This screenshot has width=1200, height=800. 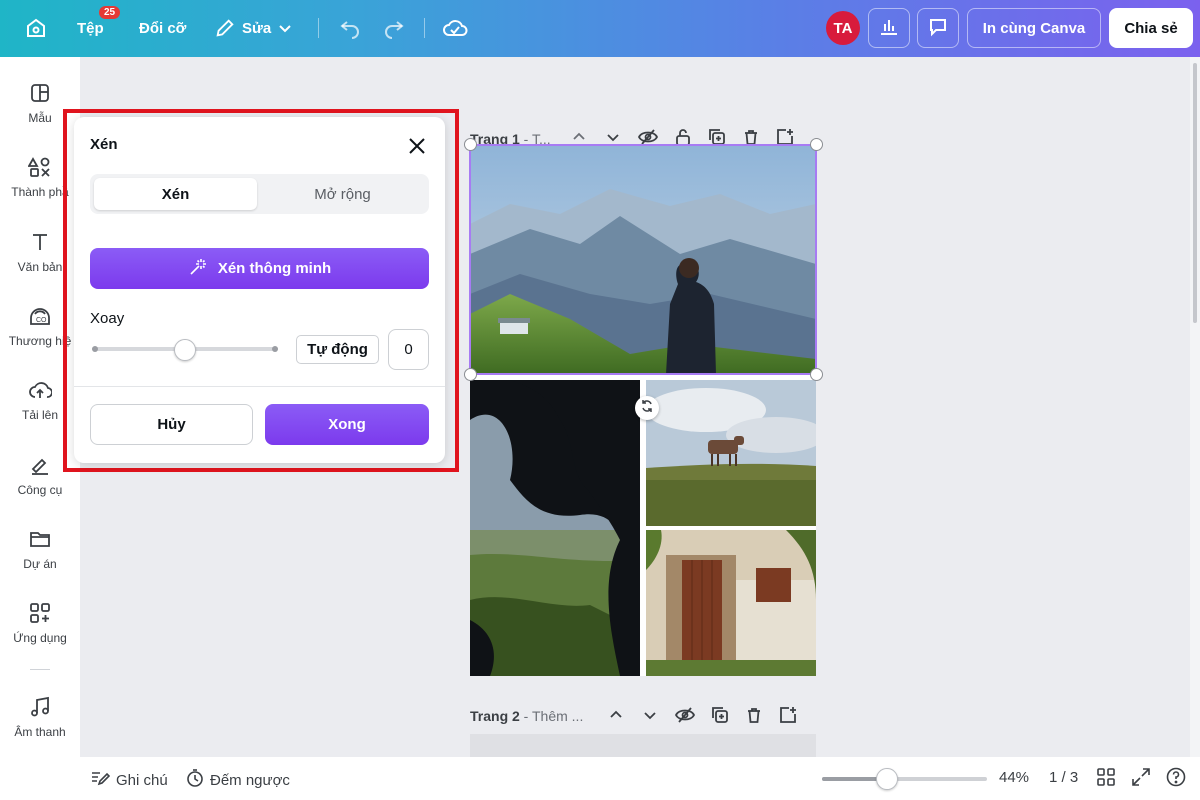 What do you see at coordinates (816, 144) in the screenshot?
I see `resize-handle-top-right` at bounding box center [816, 144].